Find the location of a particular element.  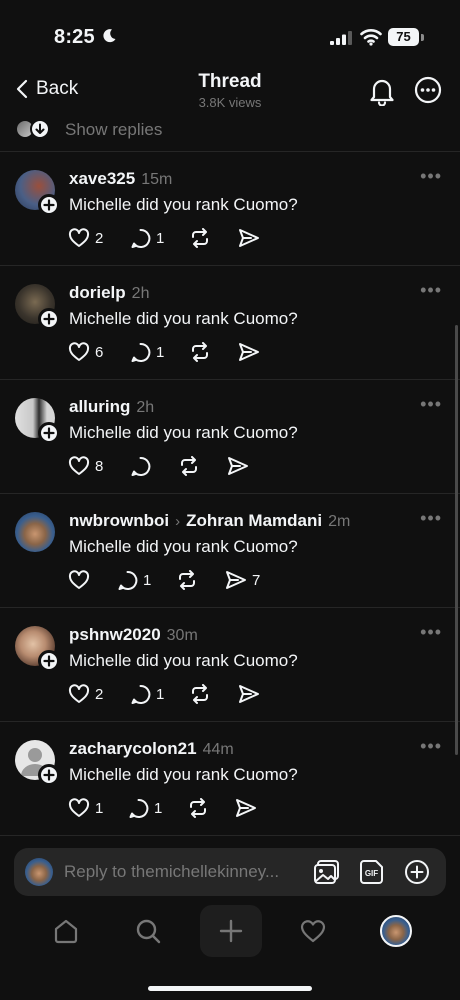

bell-icon is located at coordinates (382, 91).